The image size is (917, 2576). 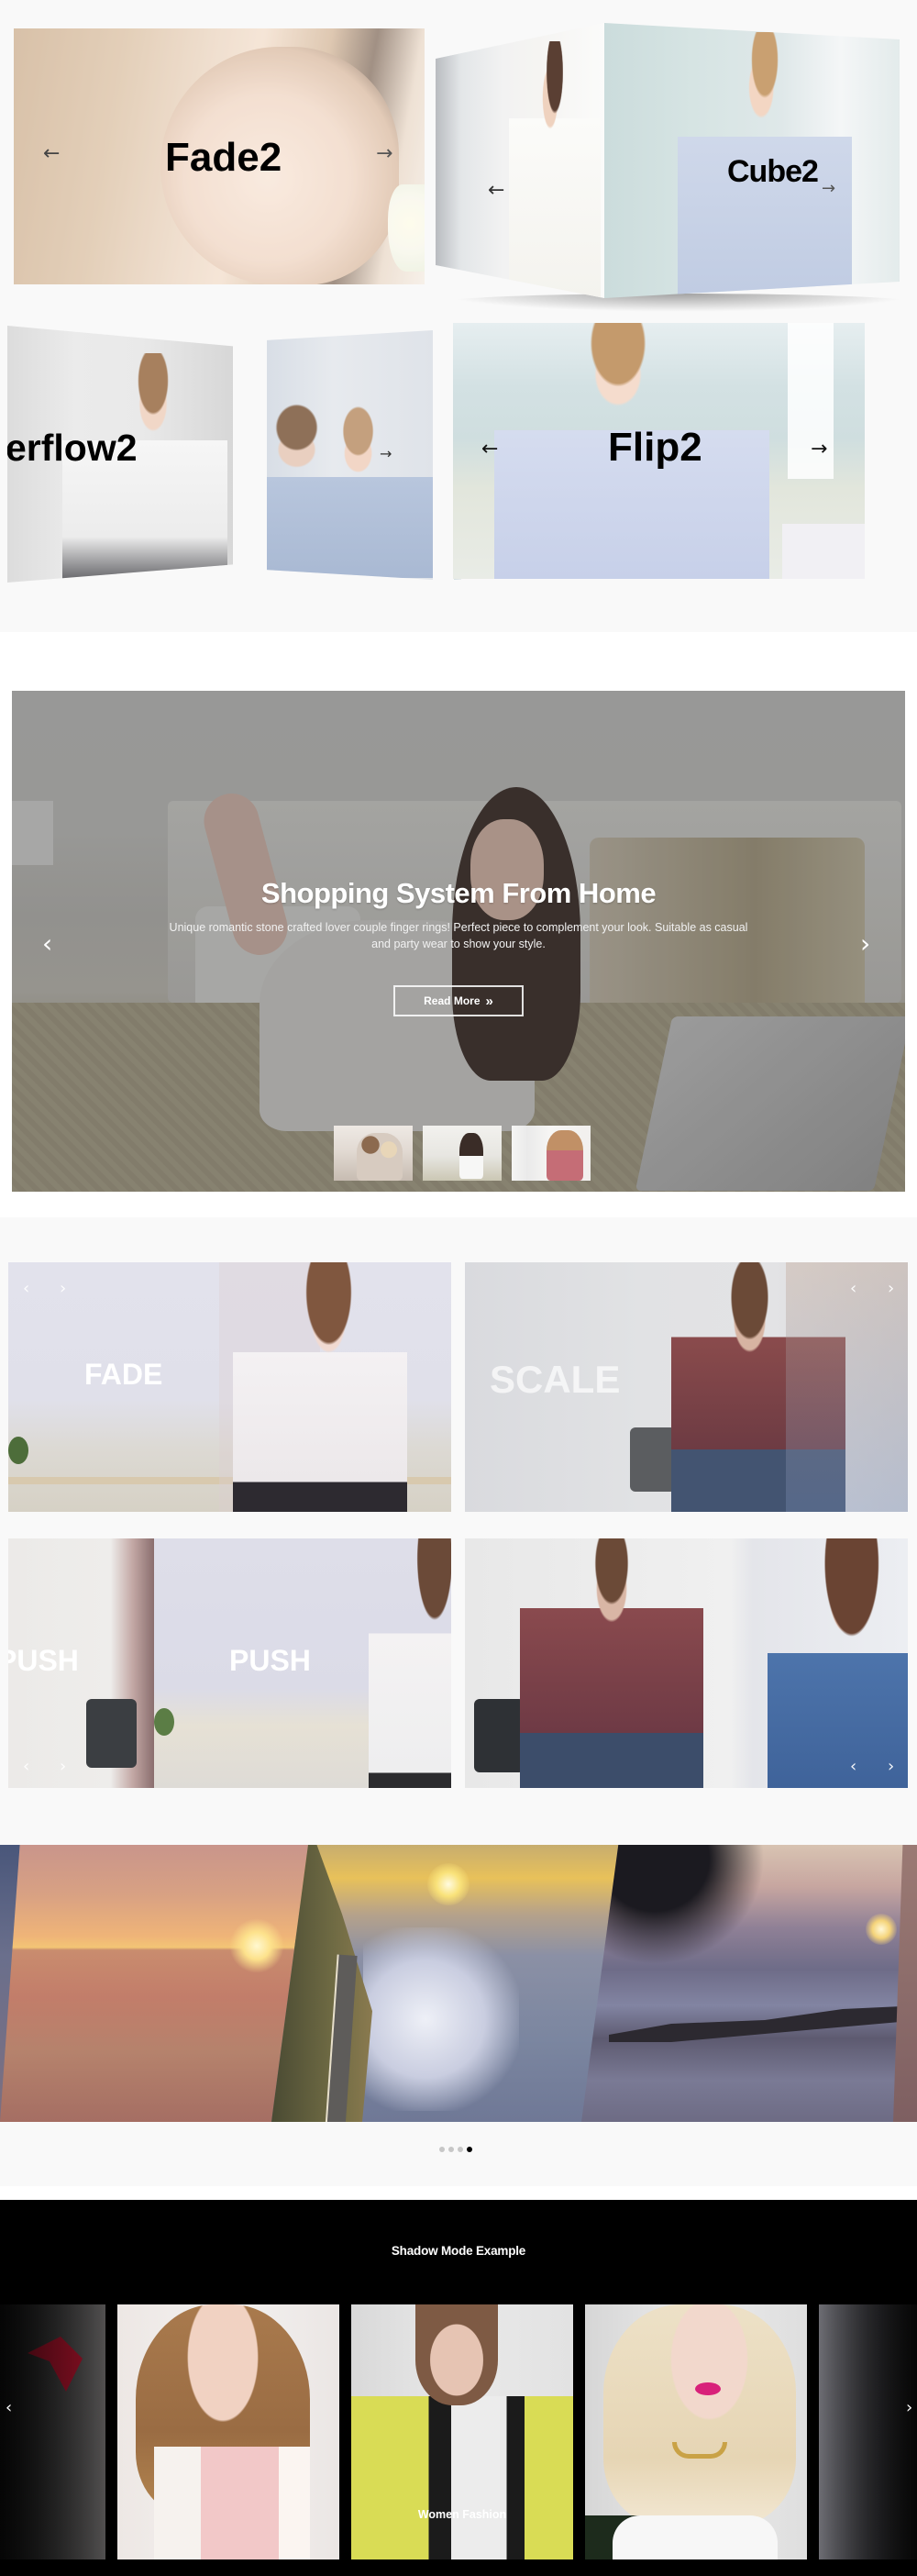 I want to click on carousel-slide-active, so click(x=462, y=2431).